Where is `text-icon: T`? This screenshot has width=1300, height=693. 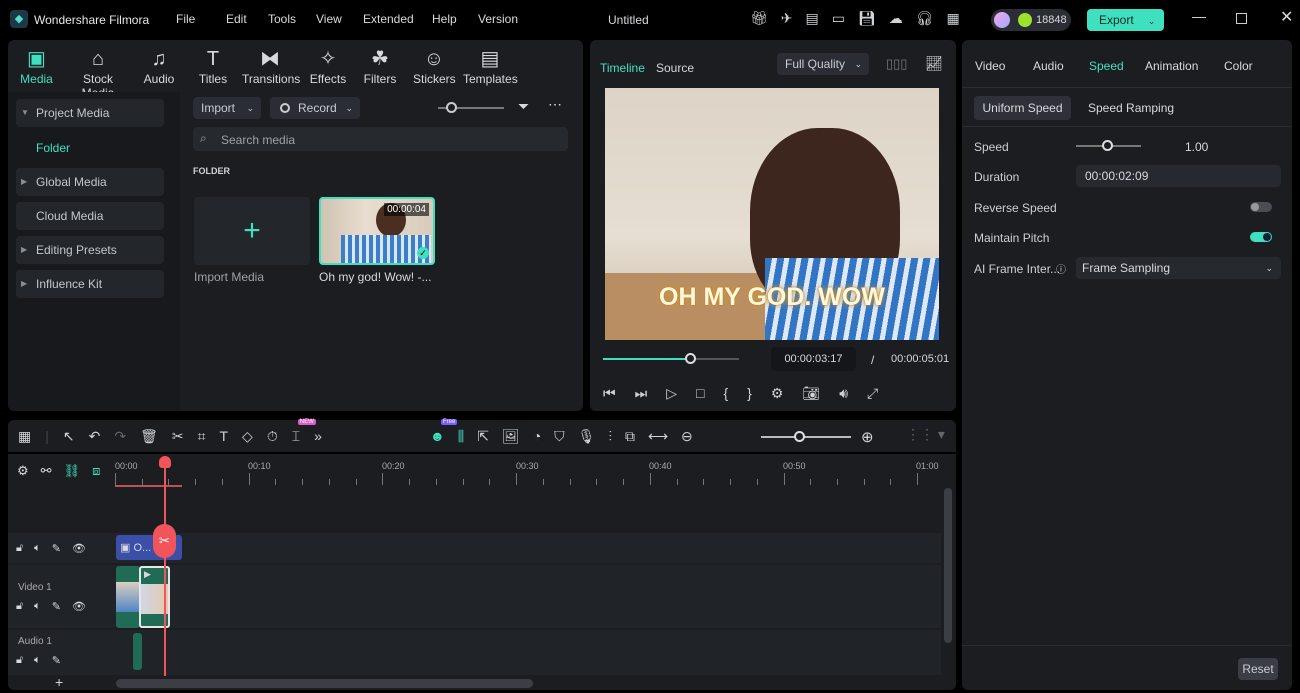 text-icon: T is located at coordinates (223, 436).